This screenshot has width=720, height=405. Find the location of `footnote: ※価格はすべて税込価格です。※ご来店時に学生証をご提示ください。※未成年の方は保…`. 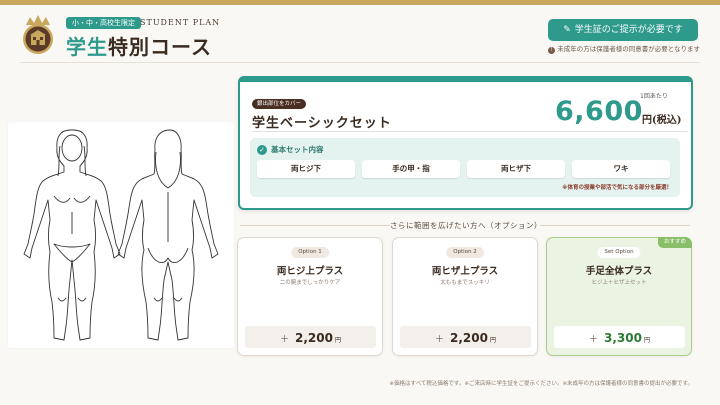

footnote: ※価格はすべて税込価格です。※ご来店時に学生証をご提示ください。※未成年の方は保… is located at coordinates (541, 384).